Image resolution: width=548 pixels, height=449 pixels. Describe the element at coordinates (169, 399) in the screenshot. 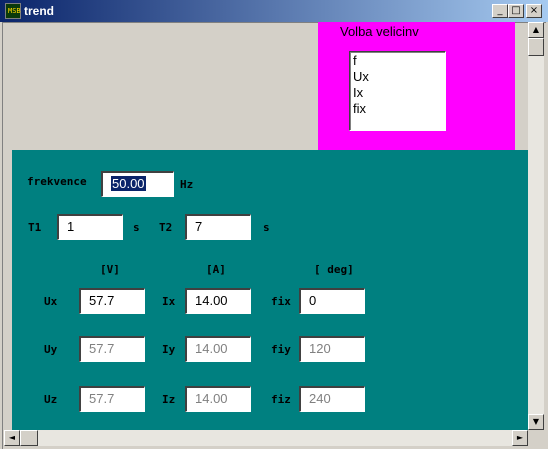

I see `iz-label: Iz` at that location.